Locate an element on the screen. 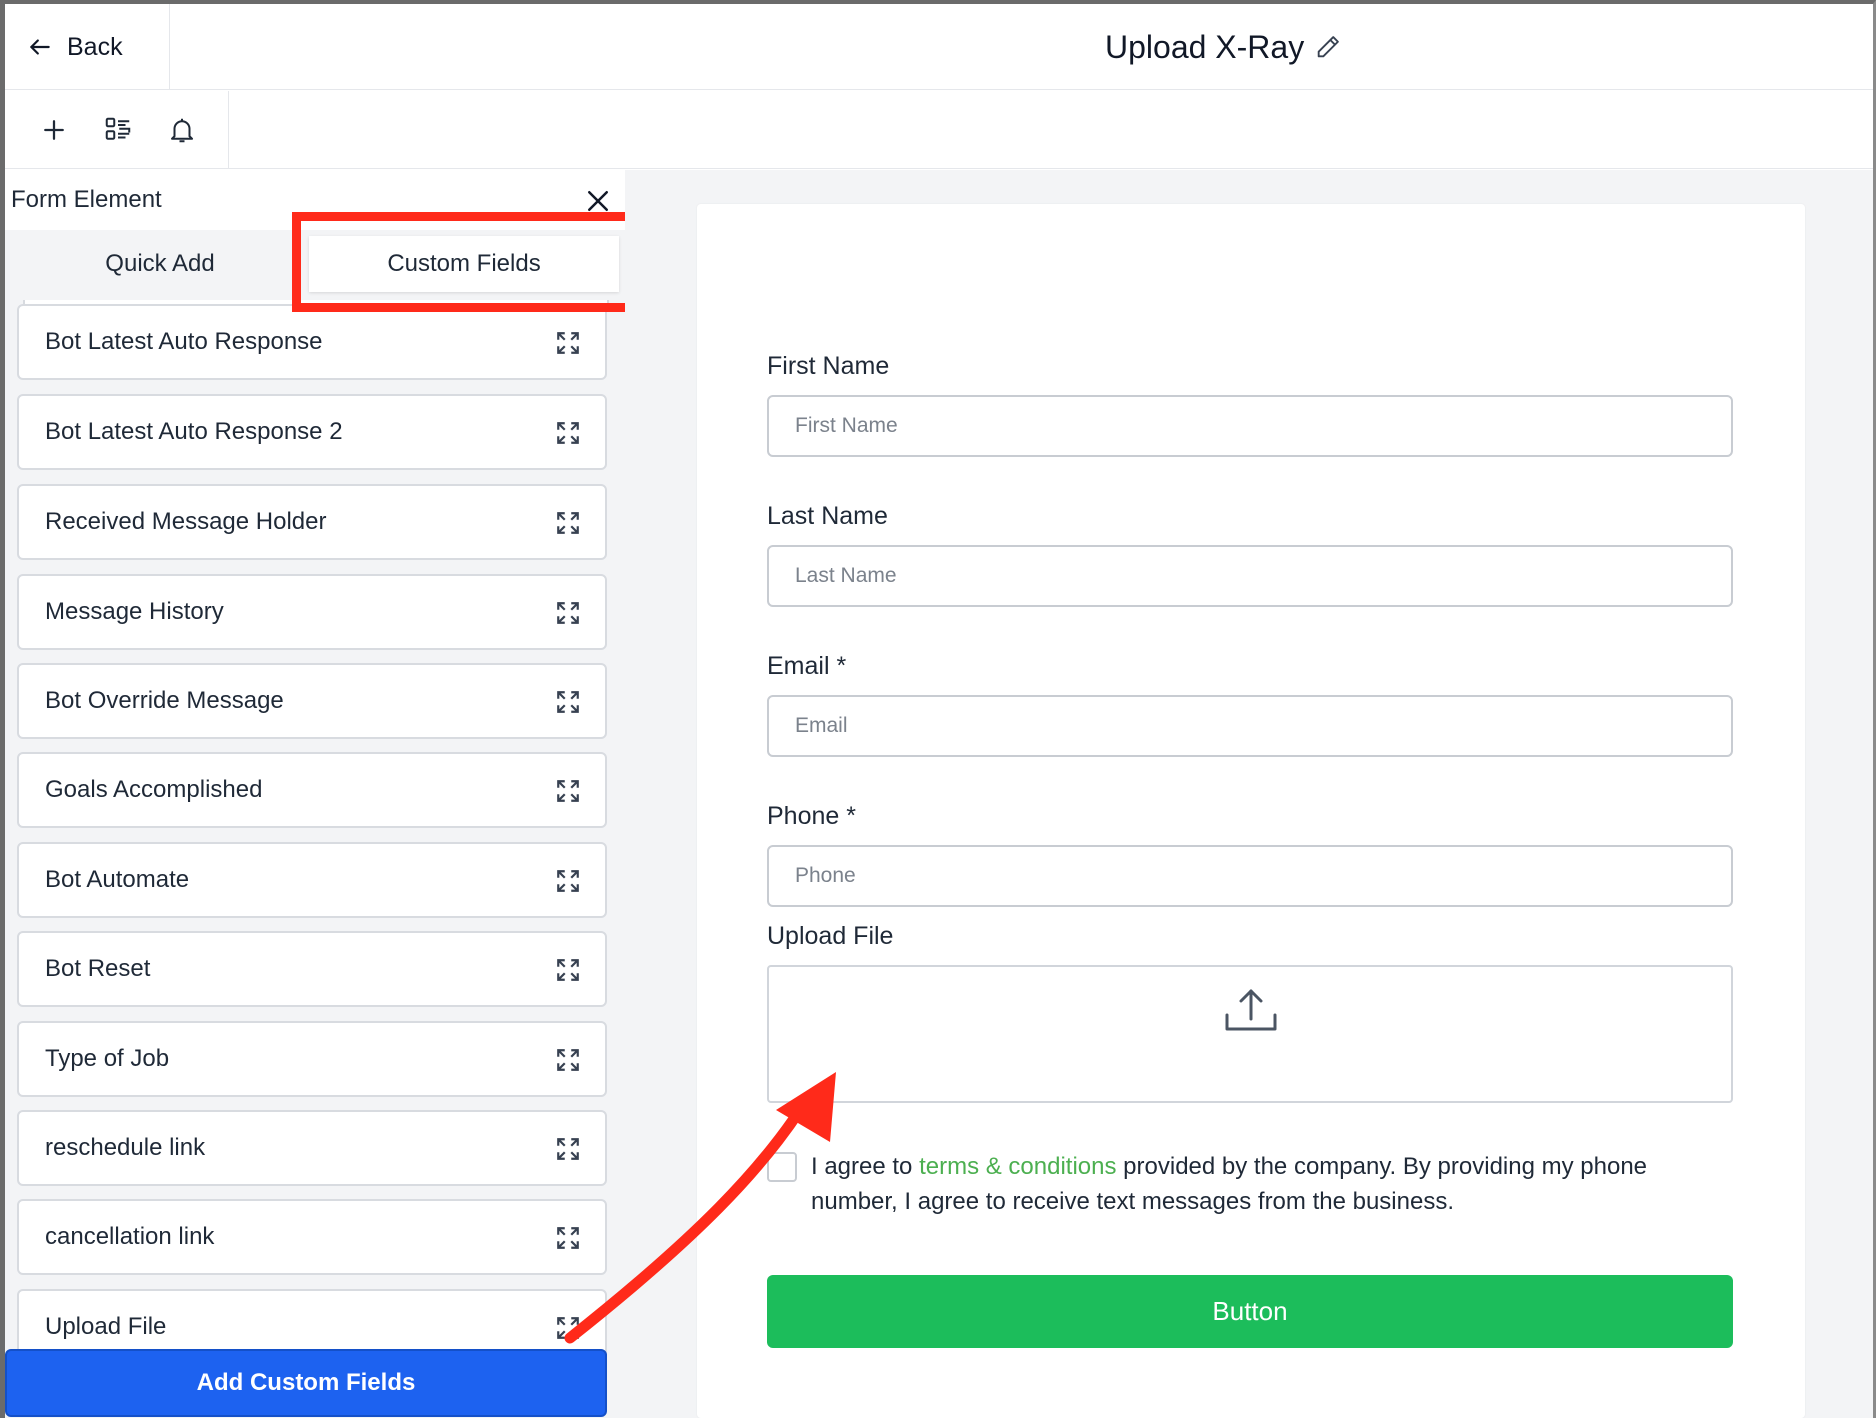  add-custom-fields-button: Add Custom Fields is located at coordinates (306, 1383).